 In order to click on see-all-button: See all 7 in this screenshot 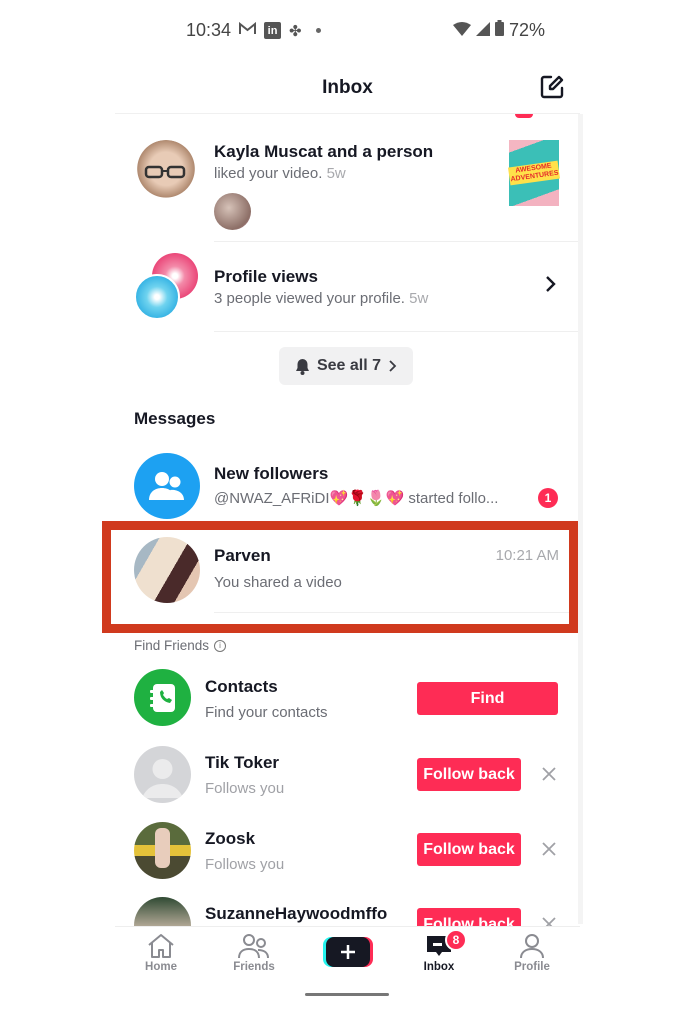, I will do `click(346, 366)`.